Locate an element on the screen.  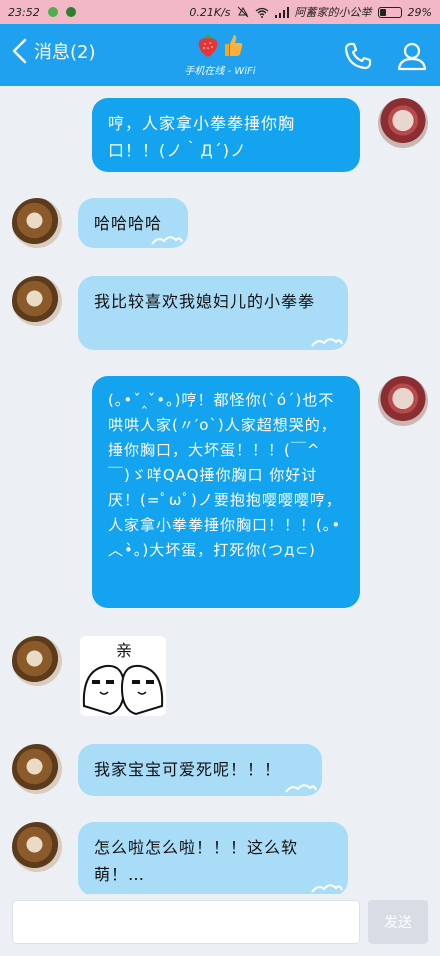
status-bar: 23:52 0.21K/s 阿蓄家的小公举 29% is located at coordinates (220, 12).